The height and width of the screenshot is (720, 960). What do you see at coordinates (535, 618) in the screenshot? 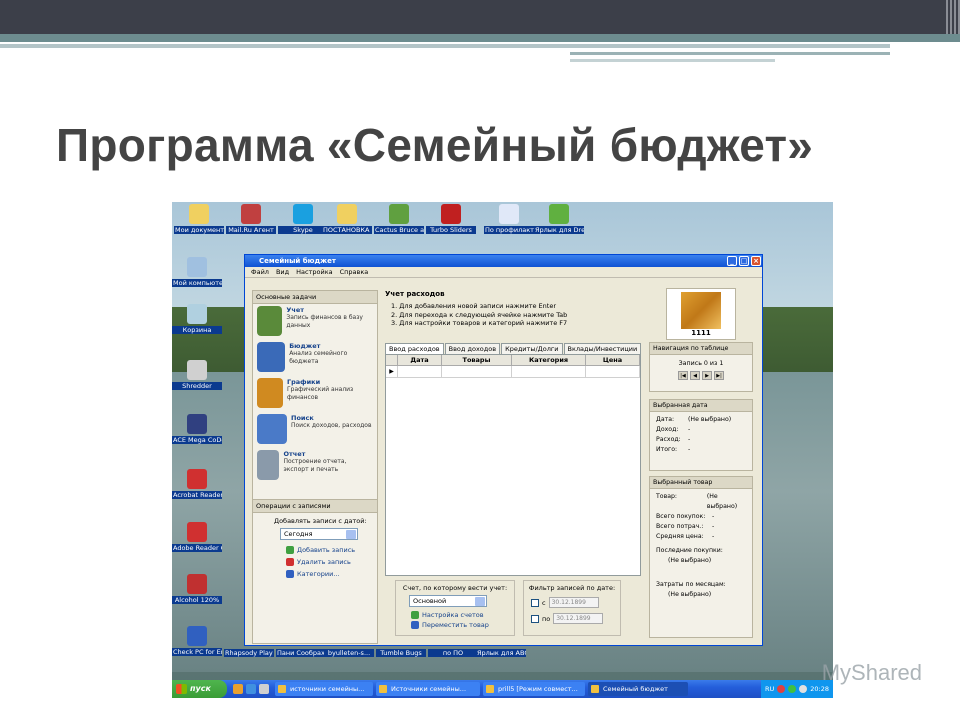
I see `filter-to-checkbox` at bounding box center [535, 618].